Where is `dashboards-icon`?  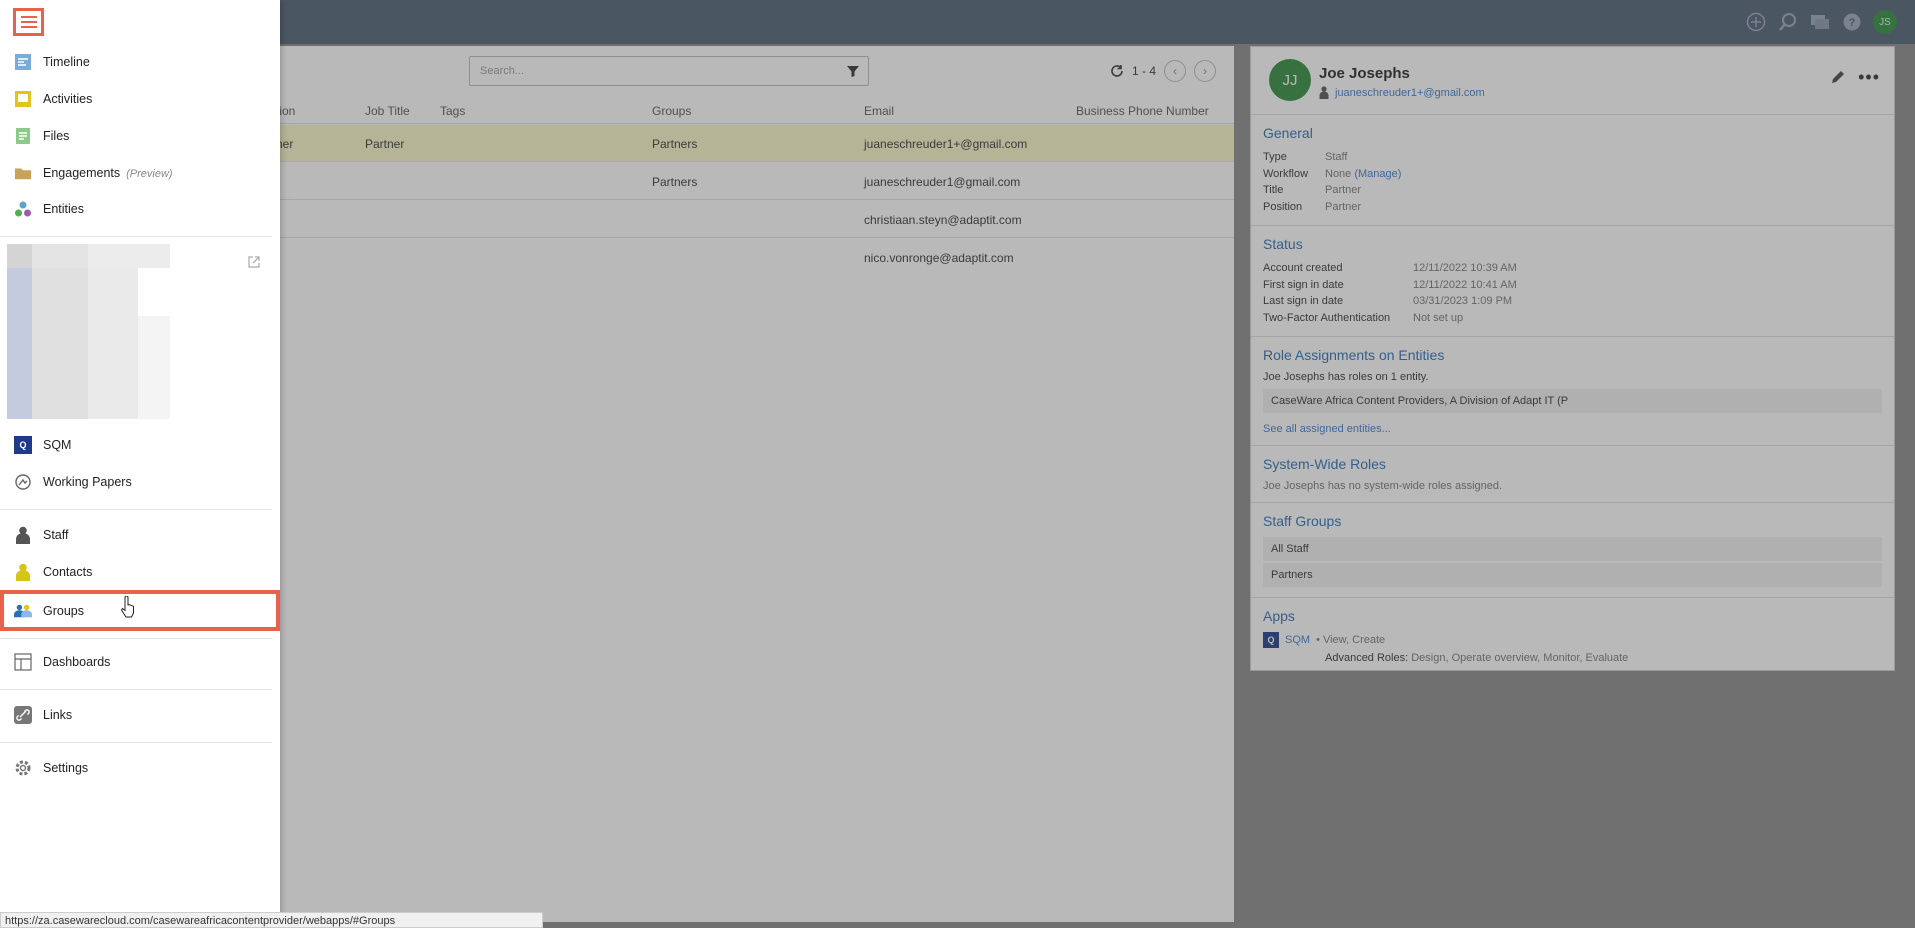
dashboards-icon is located at coordinates (23, 662).